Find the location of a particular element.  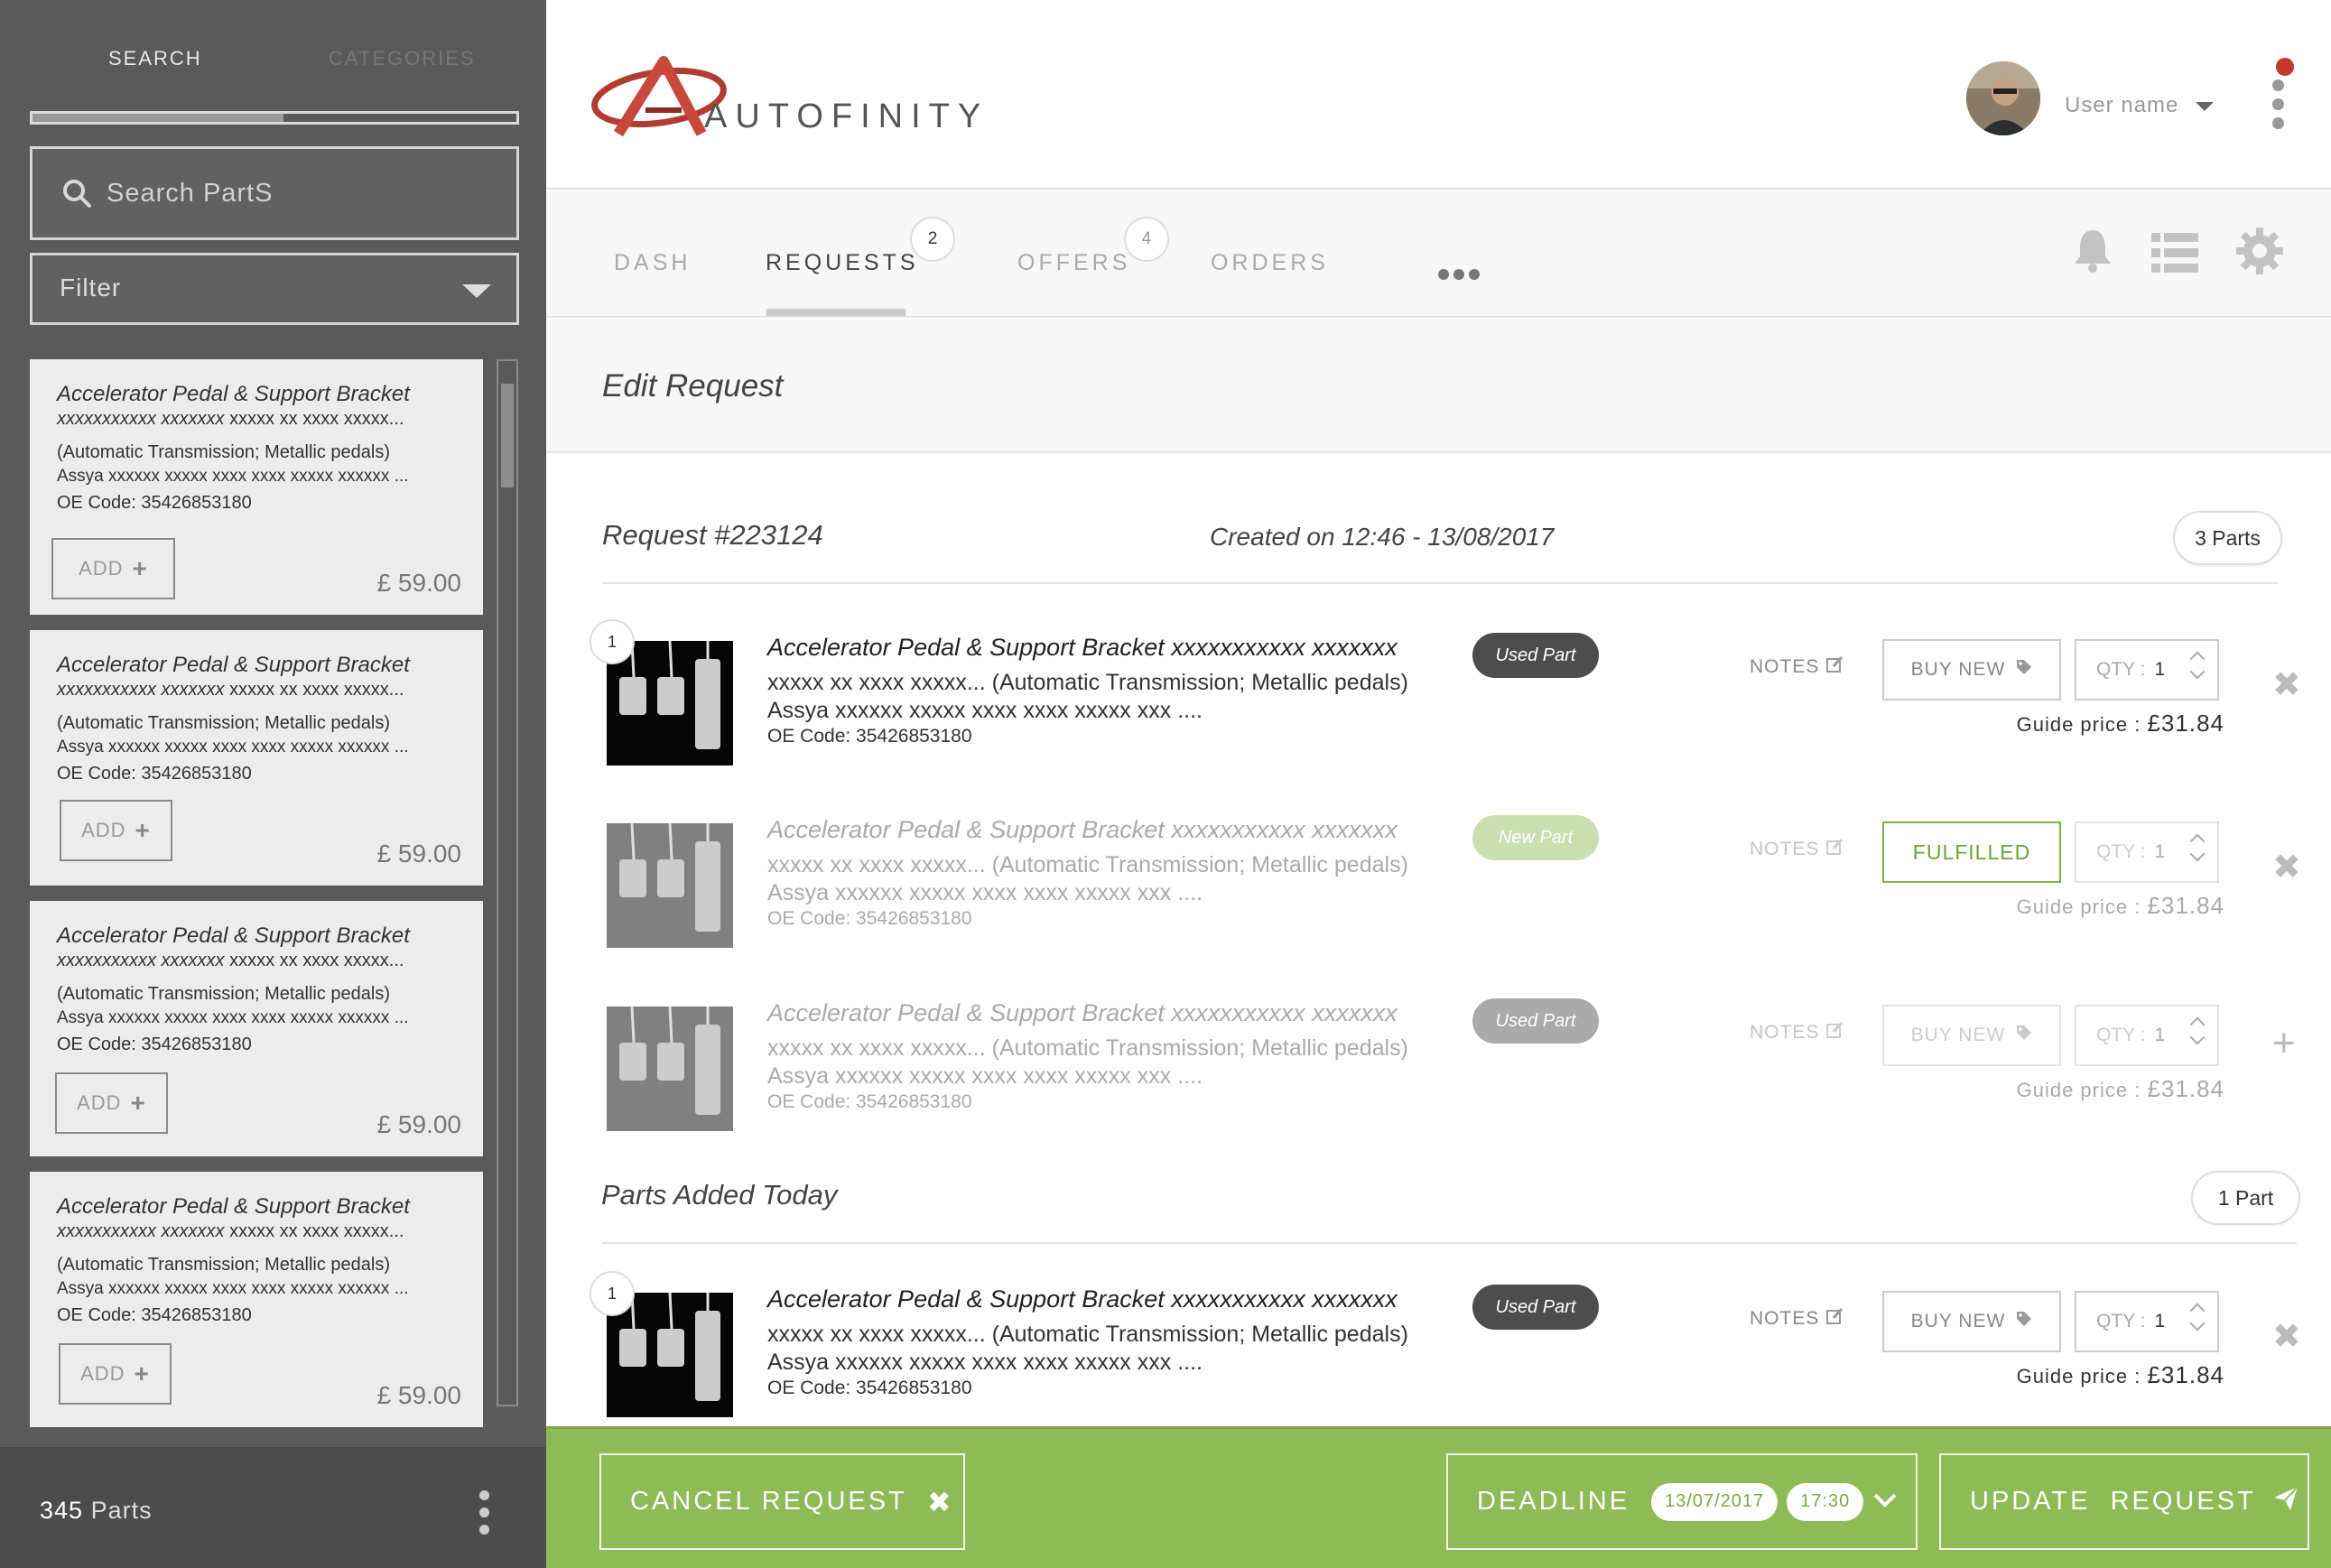

avatar is located at coordinates (2003, 98).